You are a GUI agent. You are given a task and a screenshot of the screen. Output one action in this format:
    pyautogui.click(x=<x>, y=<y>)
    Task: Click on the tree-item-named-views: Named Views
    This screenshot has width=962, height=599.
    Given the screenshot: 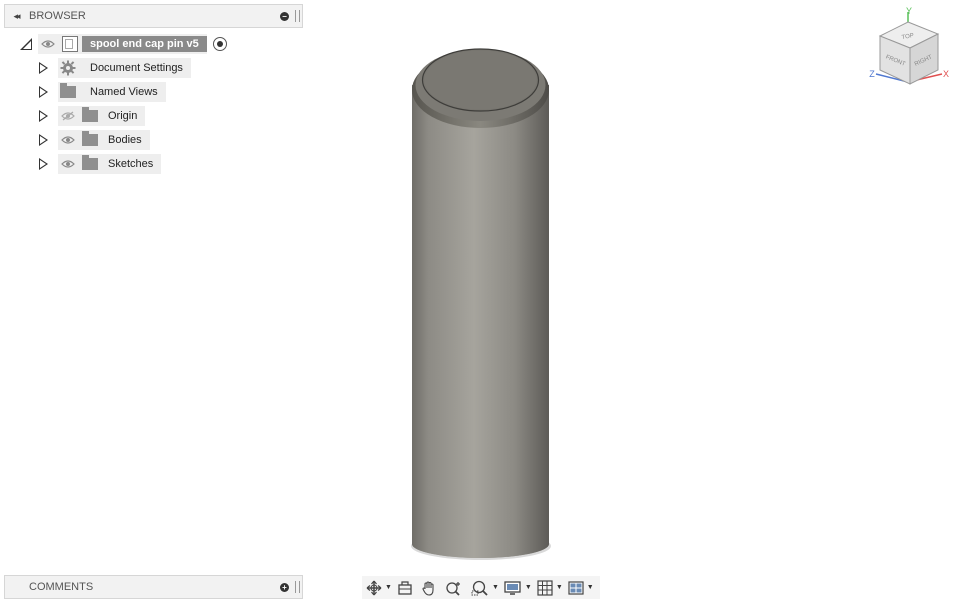 What is the action you would take?
    pyautogui.click(x=102, y=92)
    